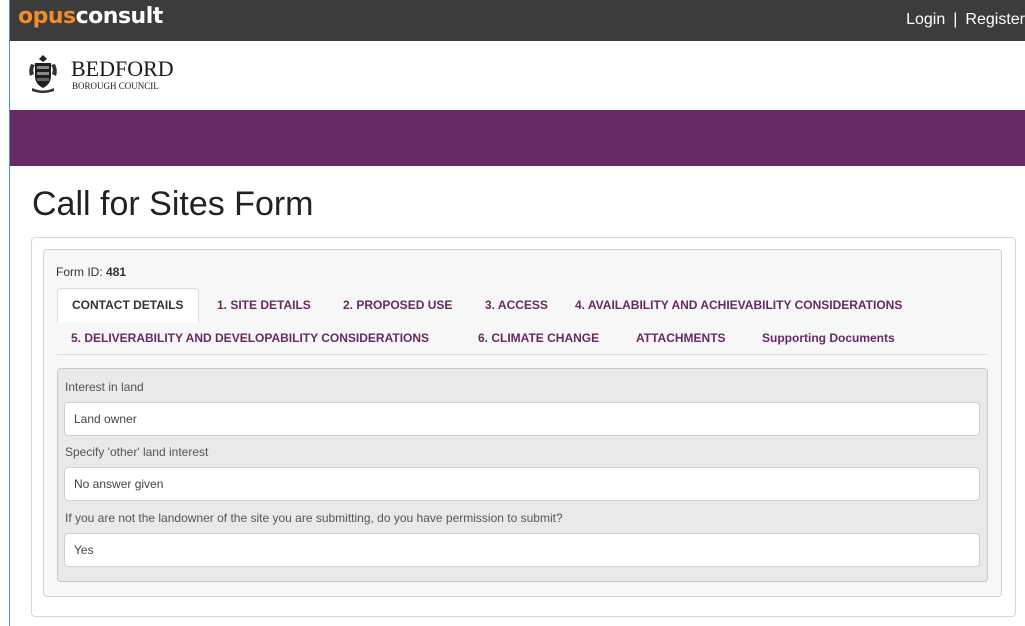 This screenshot has width=1025, height=626. I want to click on field-label-interest: Interest in land, so click(104, 387).